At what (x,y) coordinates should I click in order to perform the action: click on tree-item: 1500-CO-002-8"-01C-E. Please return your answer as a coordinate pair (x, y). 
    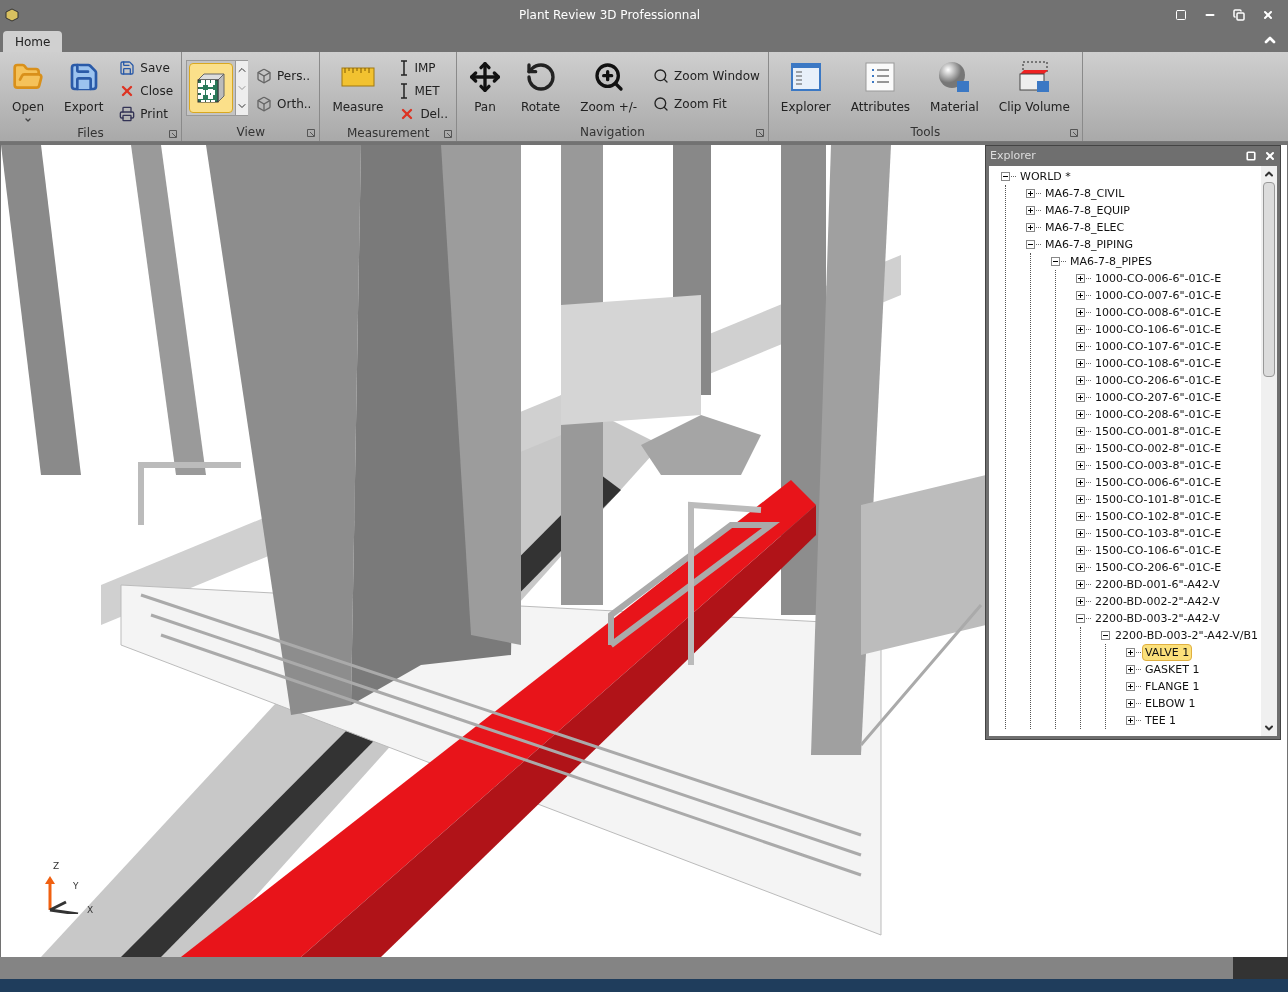
    Looking at the image, I should click on (1158, 448).